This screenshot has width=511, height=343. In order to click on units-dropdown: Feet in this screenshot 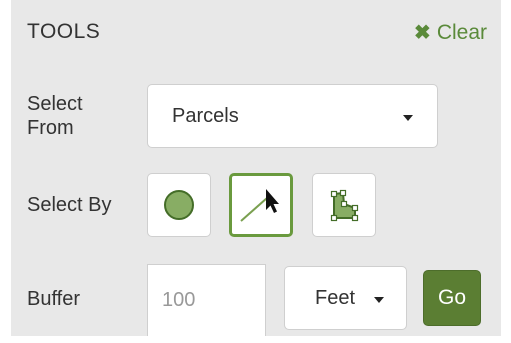, I will do `click(345, 298)`.